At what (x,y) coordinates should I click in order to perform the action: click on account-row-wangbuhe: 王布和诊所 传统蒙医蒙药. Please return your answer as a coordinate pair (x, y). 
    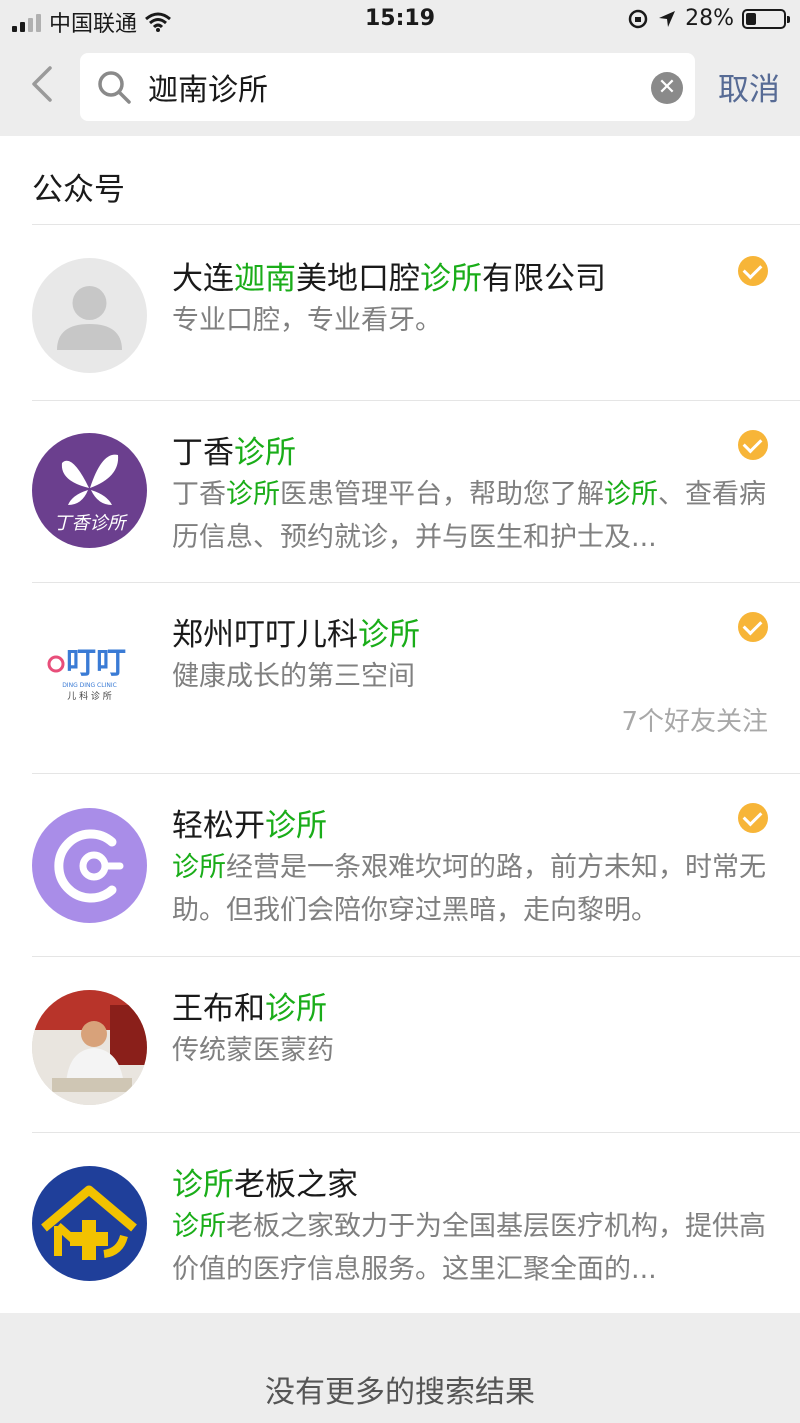
    Looking at the image, I should click on (416, 1044).